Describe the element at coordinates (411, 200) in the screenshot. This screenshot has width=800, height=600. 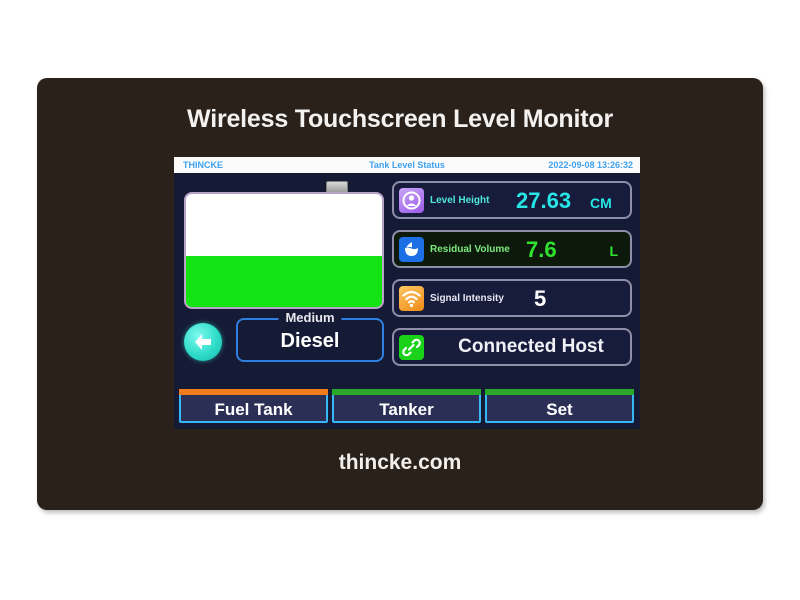
I see `level-gauge-icon` at that location.